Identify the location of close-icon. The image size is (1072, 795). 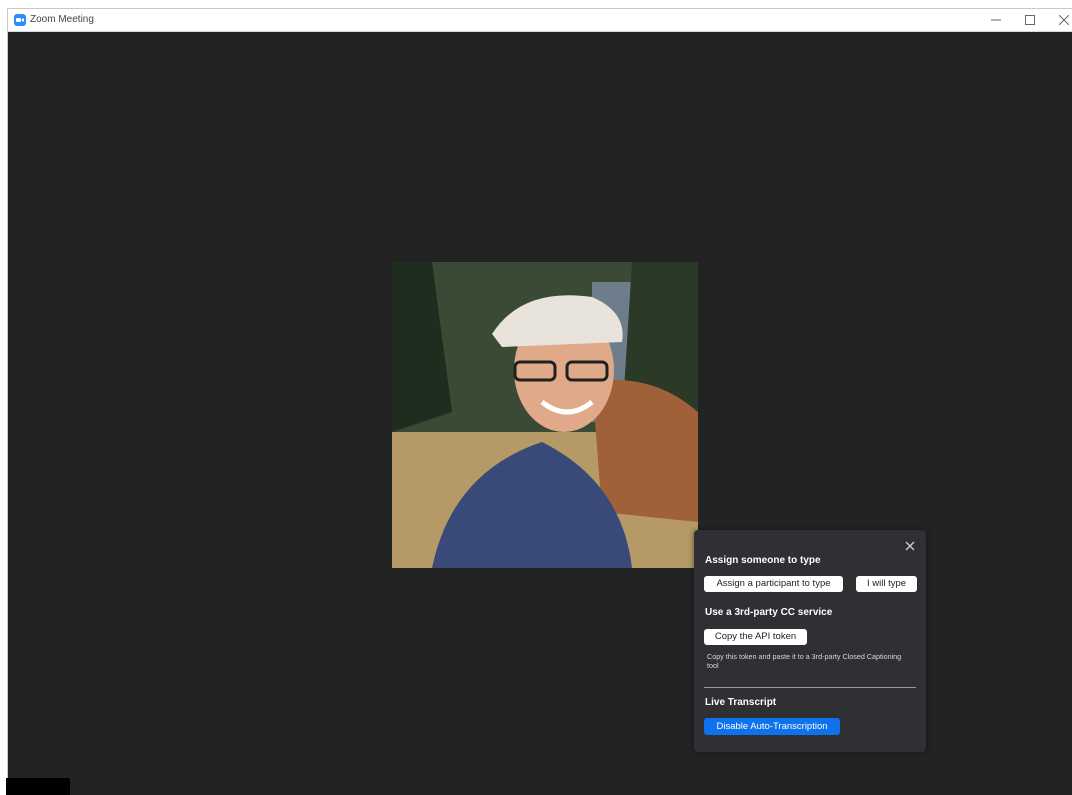
(1064, 20).